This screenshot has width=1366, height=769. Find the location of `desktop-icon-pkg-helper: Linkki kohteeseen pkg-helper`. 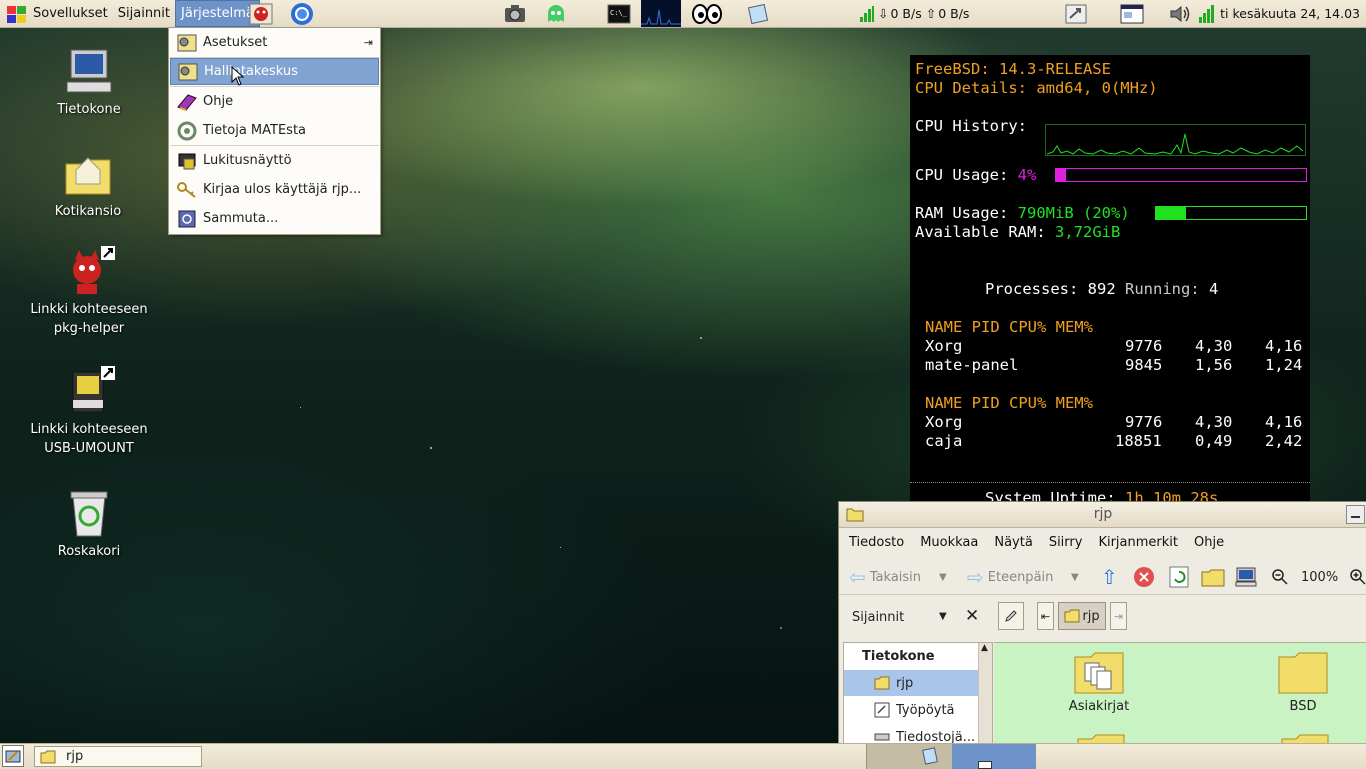

desktop-icon-pkg-helper: Linkki kohteeseen pkg-helper is located at coordinates (89, 292).